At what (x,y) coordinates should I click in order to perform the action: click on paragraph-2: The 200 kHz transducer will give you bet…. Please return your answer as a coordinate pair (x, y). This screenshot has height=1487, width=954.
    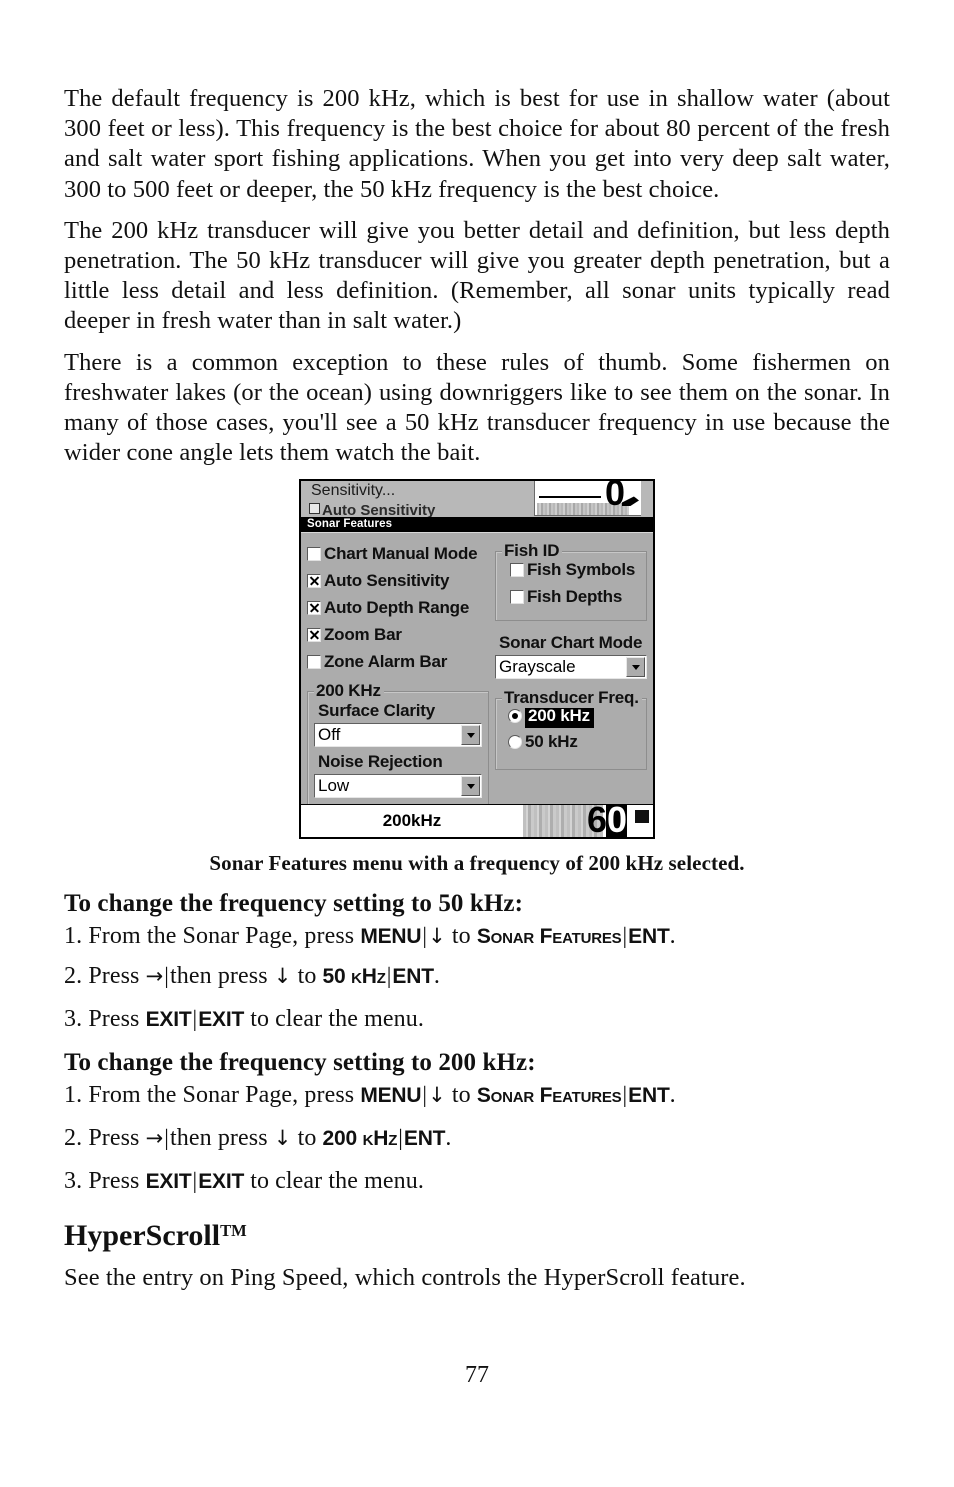
    Looking at the image, I should click on (477, 275).